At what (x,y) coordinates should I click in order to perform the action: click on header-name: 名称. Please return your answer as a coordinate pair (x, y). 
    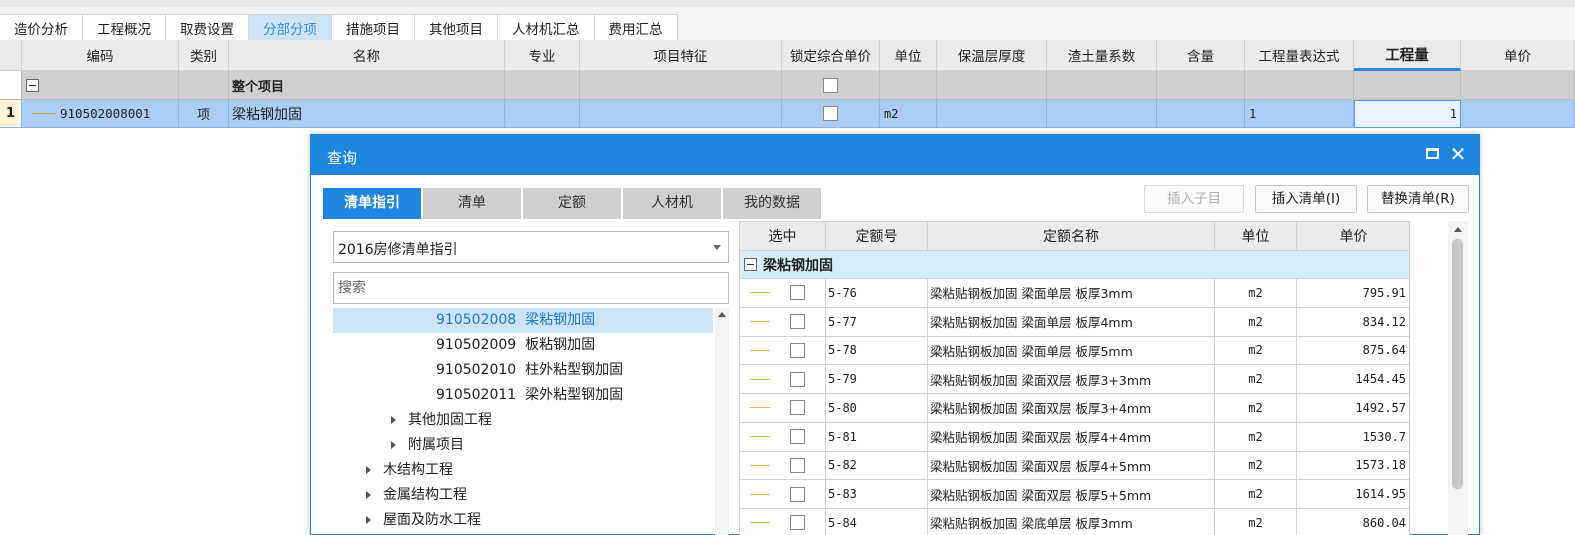
    Looking at the image, I should click on (367, 55).